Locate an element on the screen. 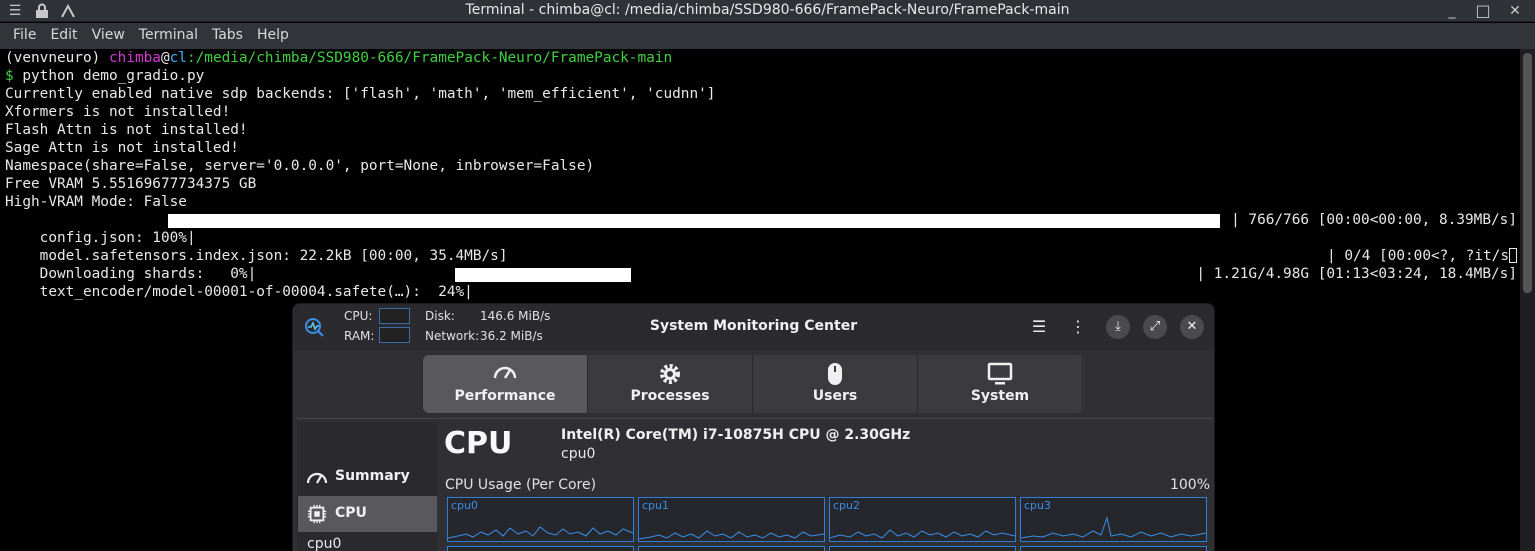 Image resolution: width=1535 pixels, height=551 pixels. menu-view: View is located at coordinates (108, 36).